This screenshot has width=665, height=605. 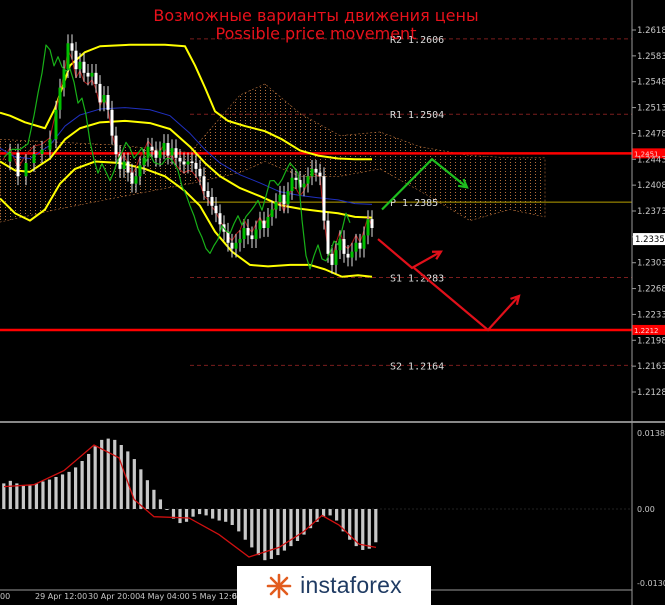 What do you see at coordinates (417, 278) in the screenshot?
I see `level-label-s1: S1 1.2283` at bounding box center [417, 278].